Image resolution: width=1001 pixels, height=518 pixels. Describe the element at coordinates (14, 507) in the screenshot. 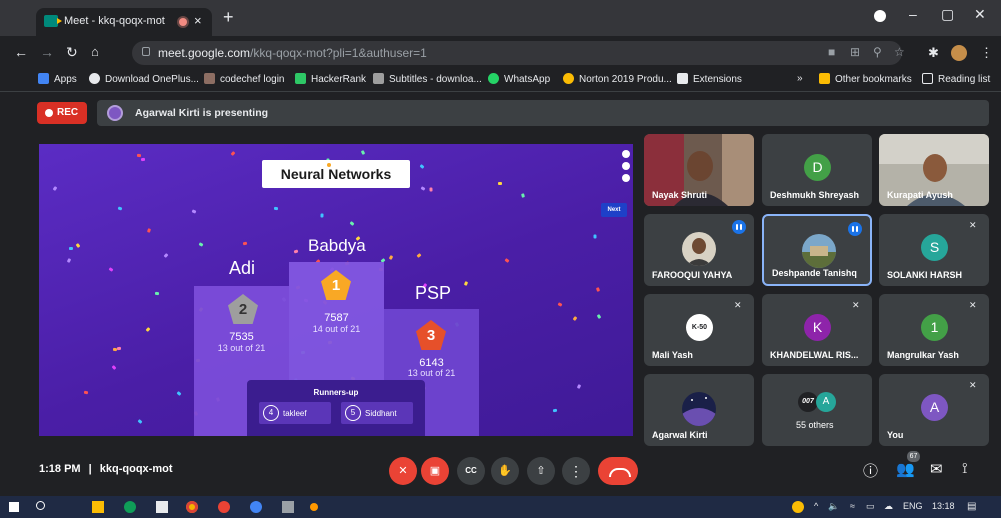

I see `windows-start-icon` at that location.